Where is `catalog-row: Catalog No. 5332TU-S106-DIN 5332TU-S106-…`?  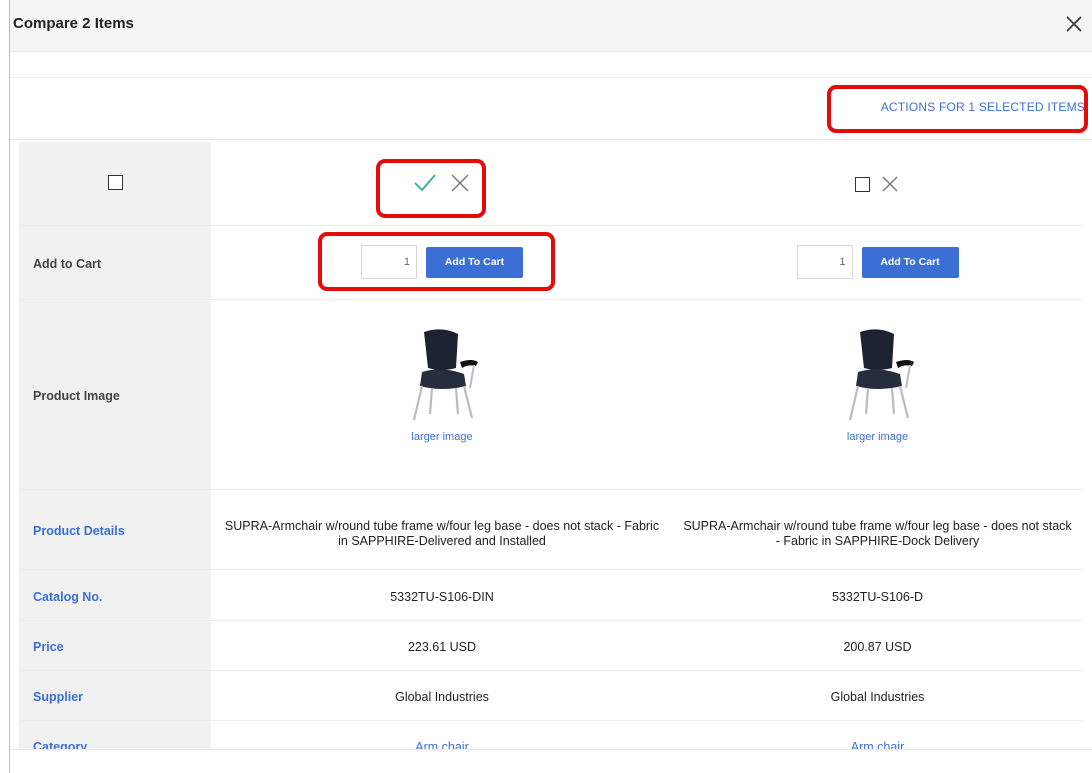
catalog-row: Catalog No. 5332TU-S106-DIN 5332TU-S106-… is located at coordinates (550, 595).